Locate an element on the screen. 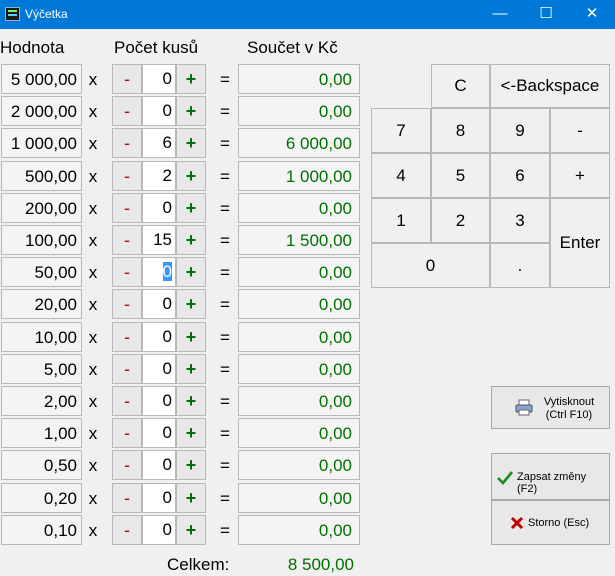 The image size is (615, 576). key-1: 1 is located at coordinates (401, 220).